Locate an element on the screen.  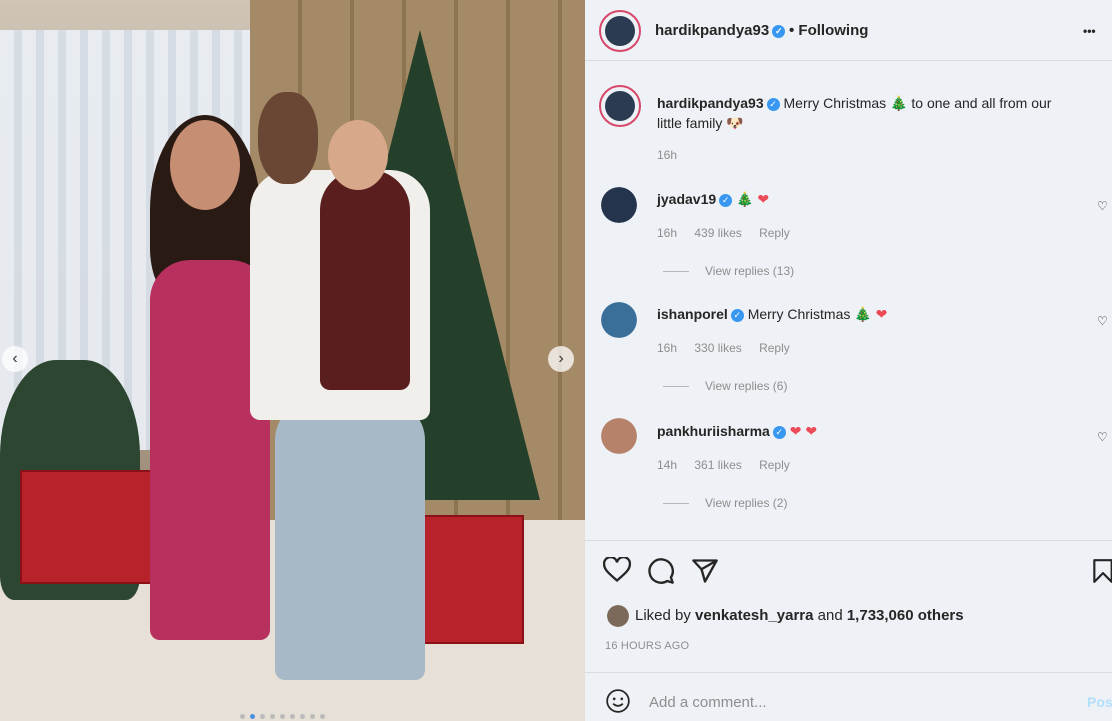
author-name: hardikpandya93 is located at coordinates (712, 30).